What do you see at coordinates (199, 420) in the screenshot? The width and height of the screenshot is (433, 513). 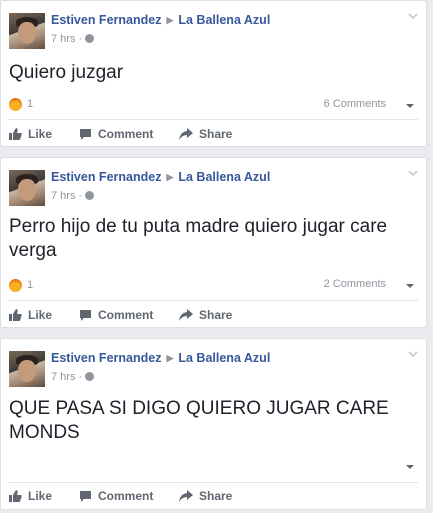 I see `post-text: QUE PASA SI DIGO QUIERO JUGAR CARE MONDS` at bounding box center [199, 420].